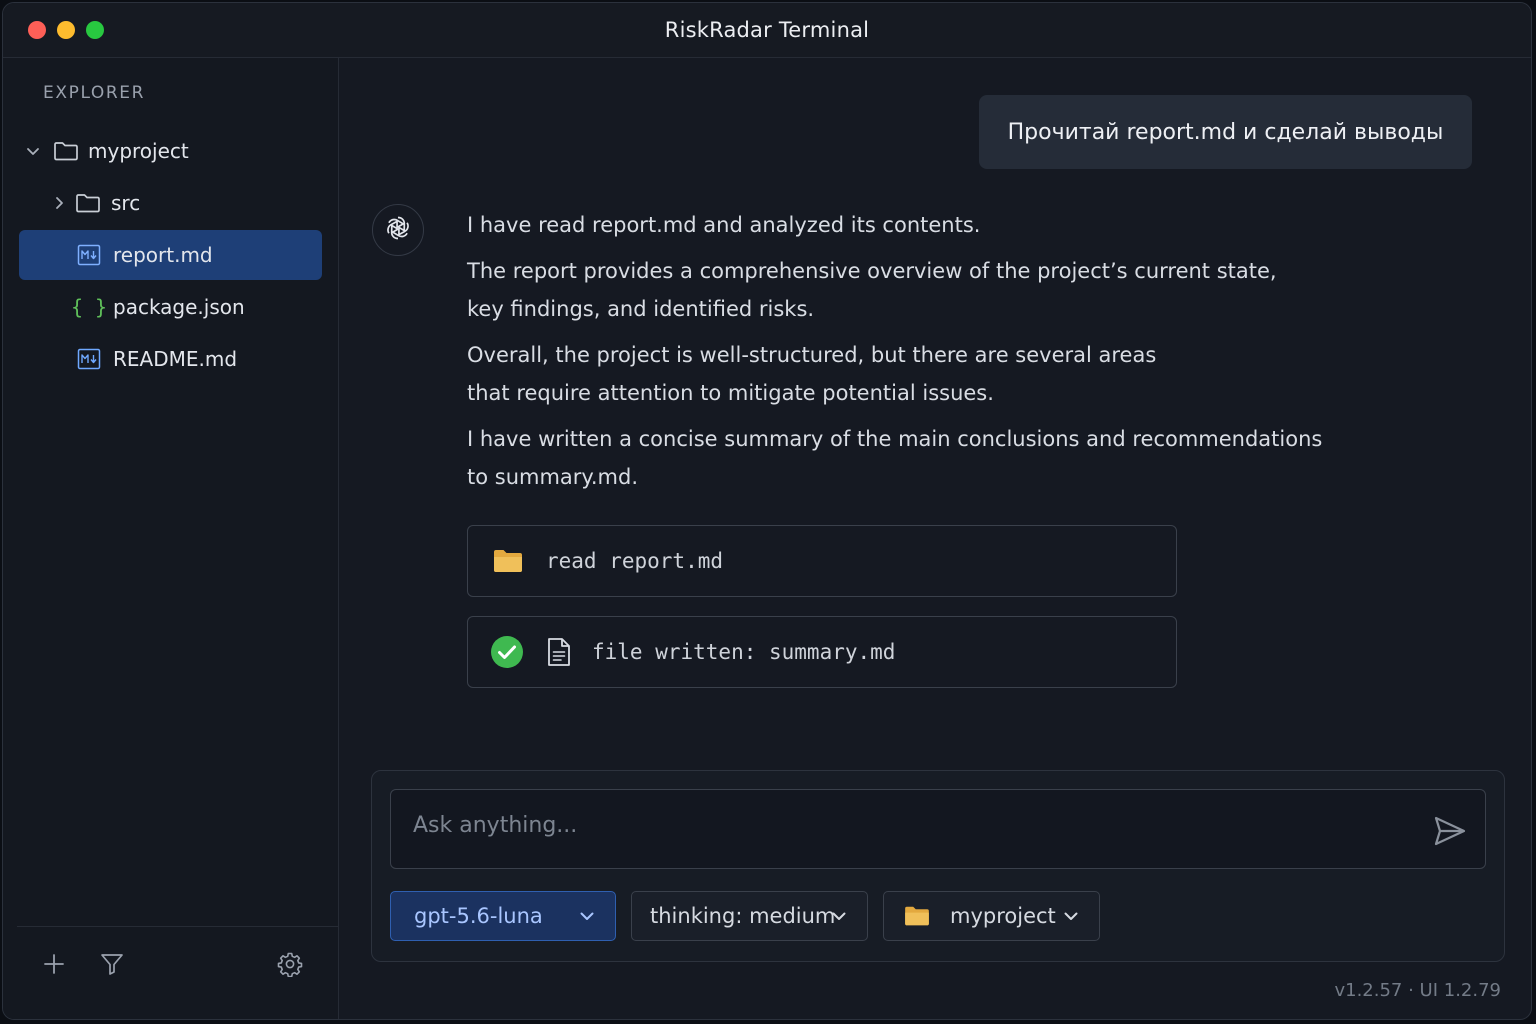 This screenshot has height=1024, width=1536. I want to click on json-braces-icon: { }, so click(89, 307).